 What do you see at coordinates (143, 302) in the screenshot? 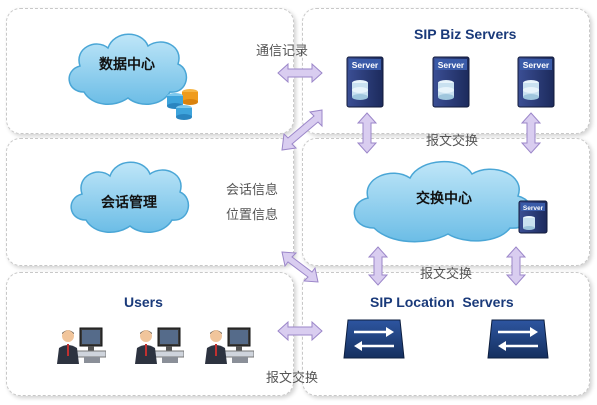
I see `users-title: Users` at bounding box center [143, 302].